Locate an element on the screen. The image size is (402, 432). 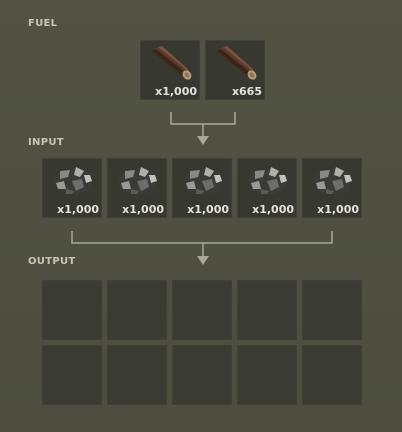
input-slot-2-quantity: x1,000 is located at coordinates (143, 209).